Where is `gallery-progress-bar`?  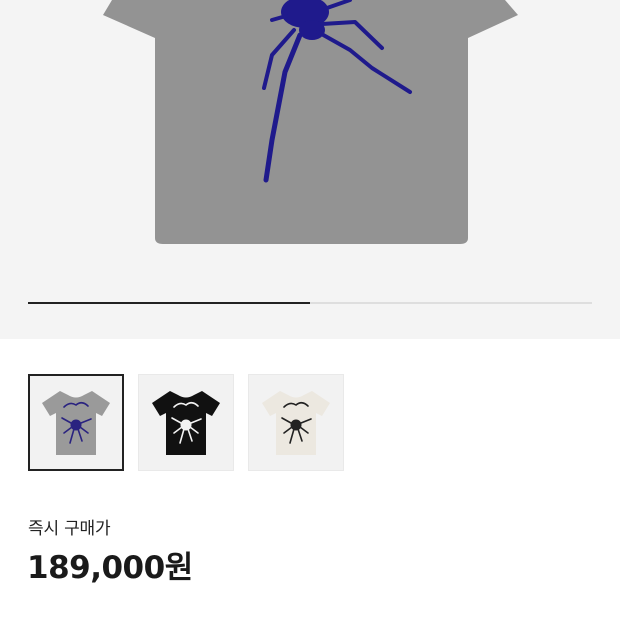 gallery-progress-bar is located at coordinates (310, 303).